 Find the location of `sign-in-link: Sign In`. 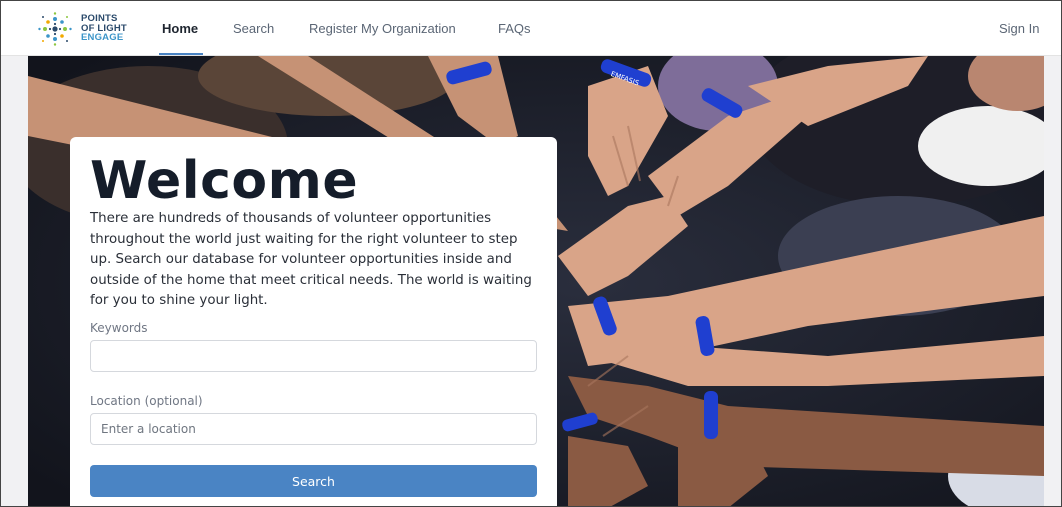

sign-in-link: Sign In is located at coordinates (1019, 28).